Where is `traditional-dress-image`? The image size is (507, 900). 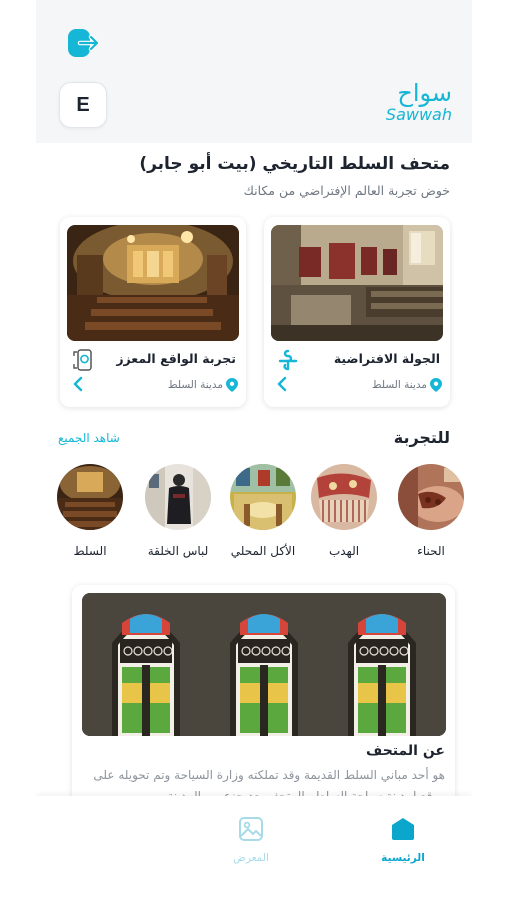
traditional-dress-image is located at coordinates (178, 497).